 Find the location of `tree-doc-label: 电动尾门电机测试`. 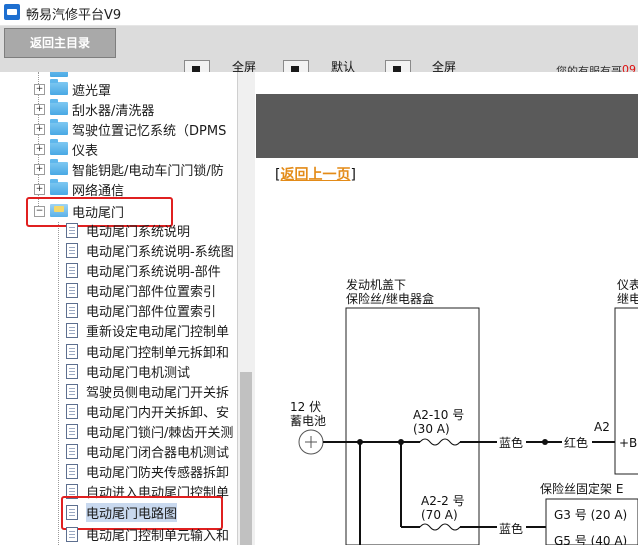

tree-doc-label: 电动尾门电机测试 is located at coordinates (138, 373).